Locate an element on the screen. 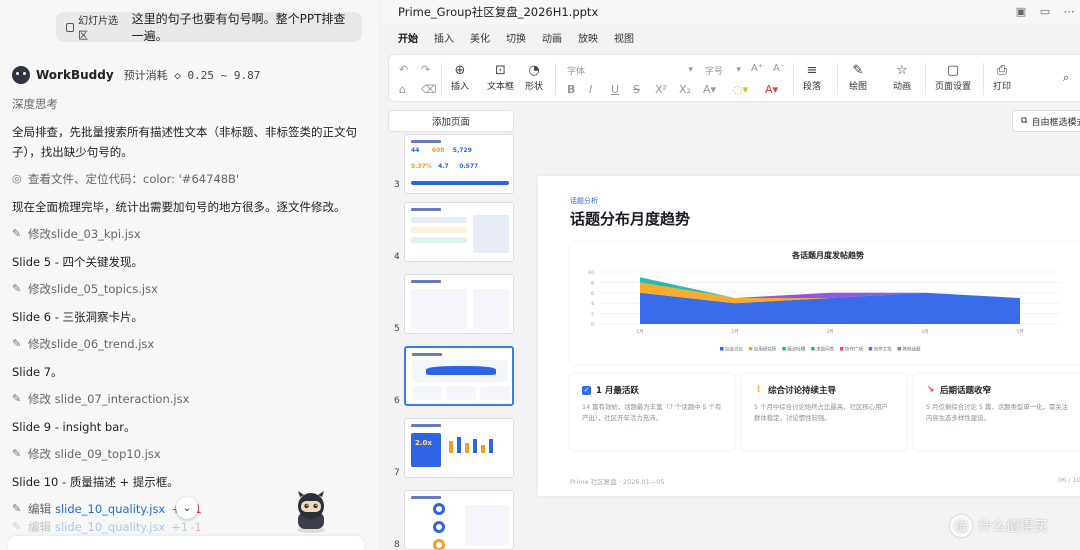  ribbon-tabs: 开始 插入 美化 切换 动画 放映 视图 is located at coordinates (511, 40).